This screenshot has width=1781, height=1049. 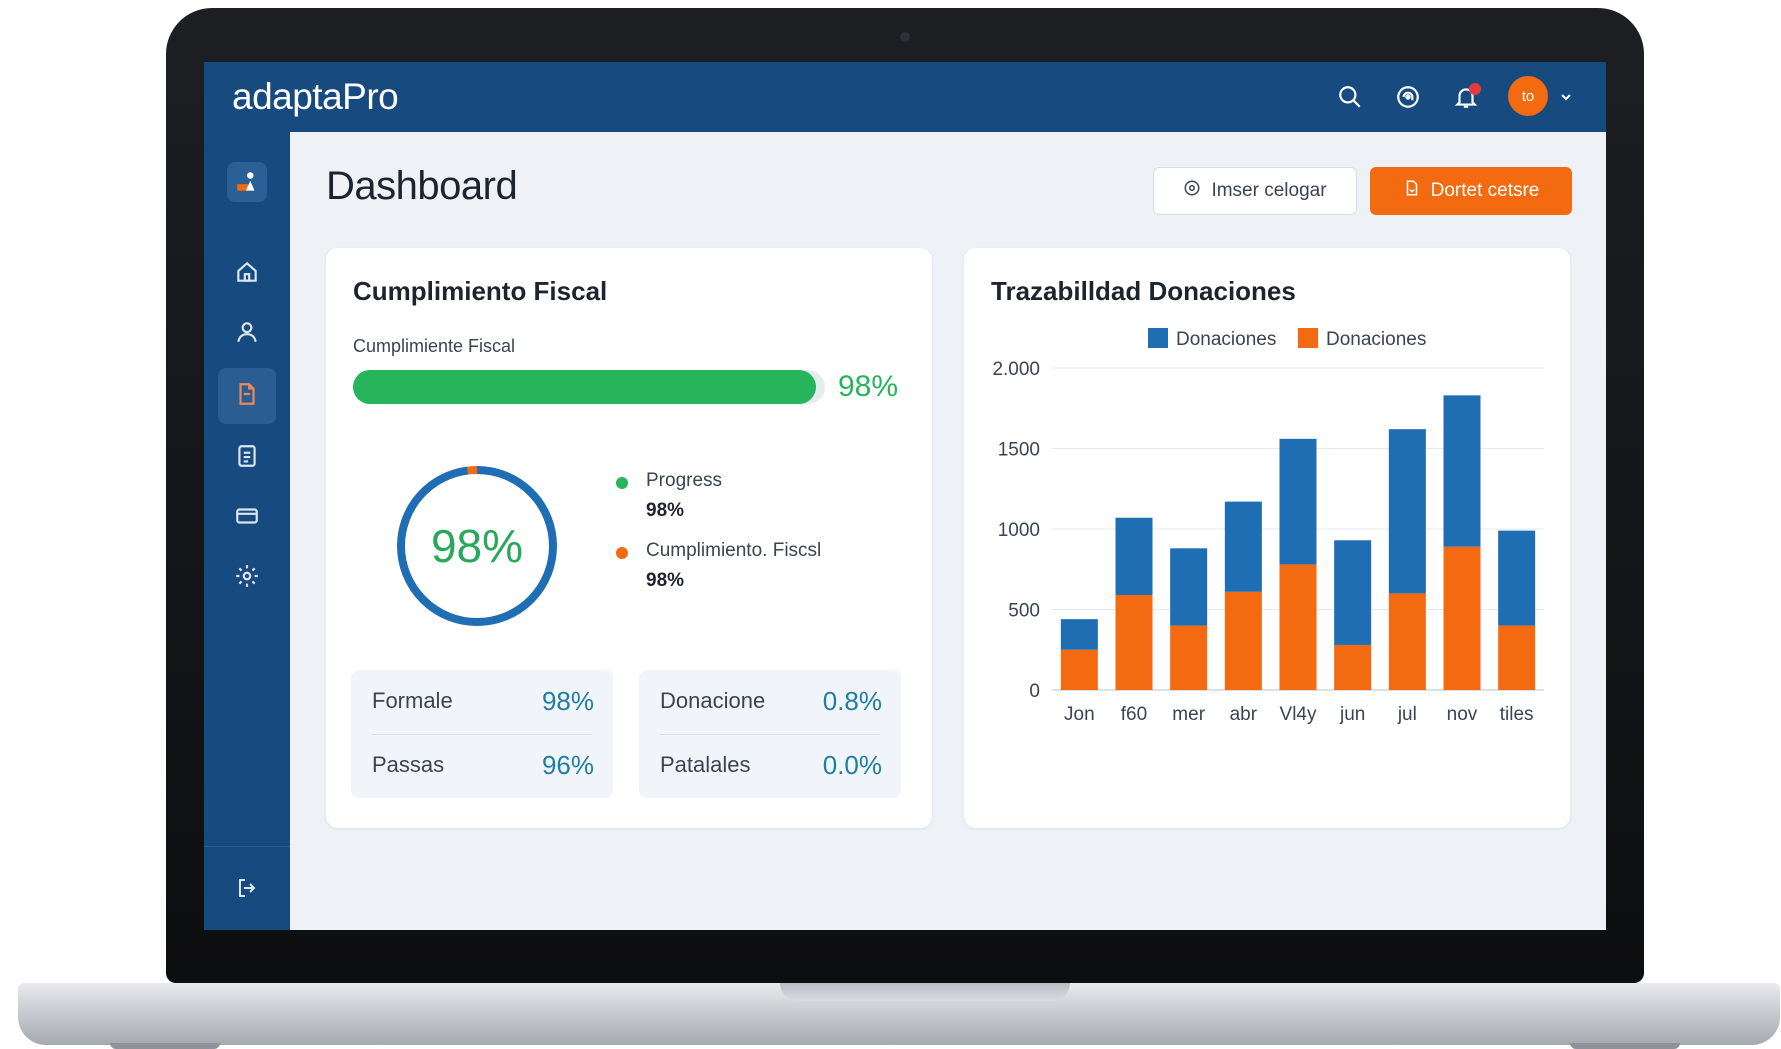 What do you see at coordinates (1269, 190) in the screenshot?
I see `secondary-action-label: Imser celogar` at bounding box center [1269, 190].